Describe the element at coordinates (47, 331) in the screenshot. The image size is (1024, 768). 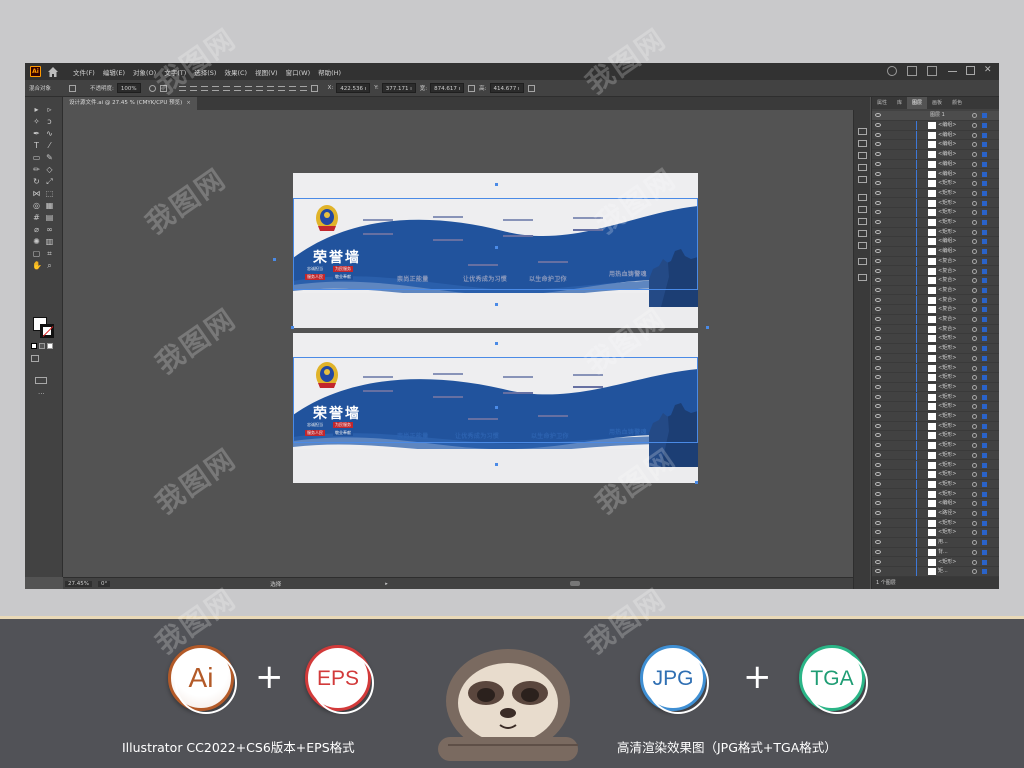
I see `stroke-swatch` at that location.